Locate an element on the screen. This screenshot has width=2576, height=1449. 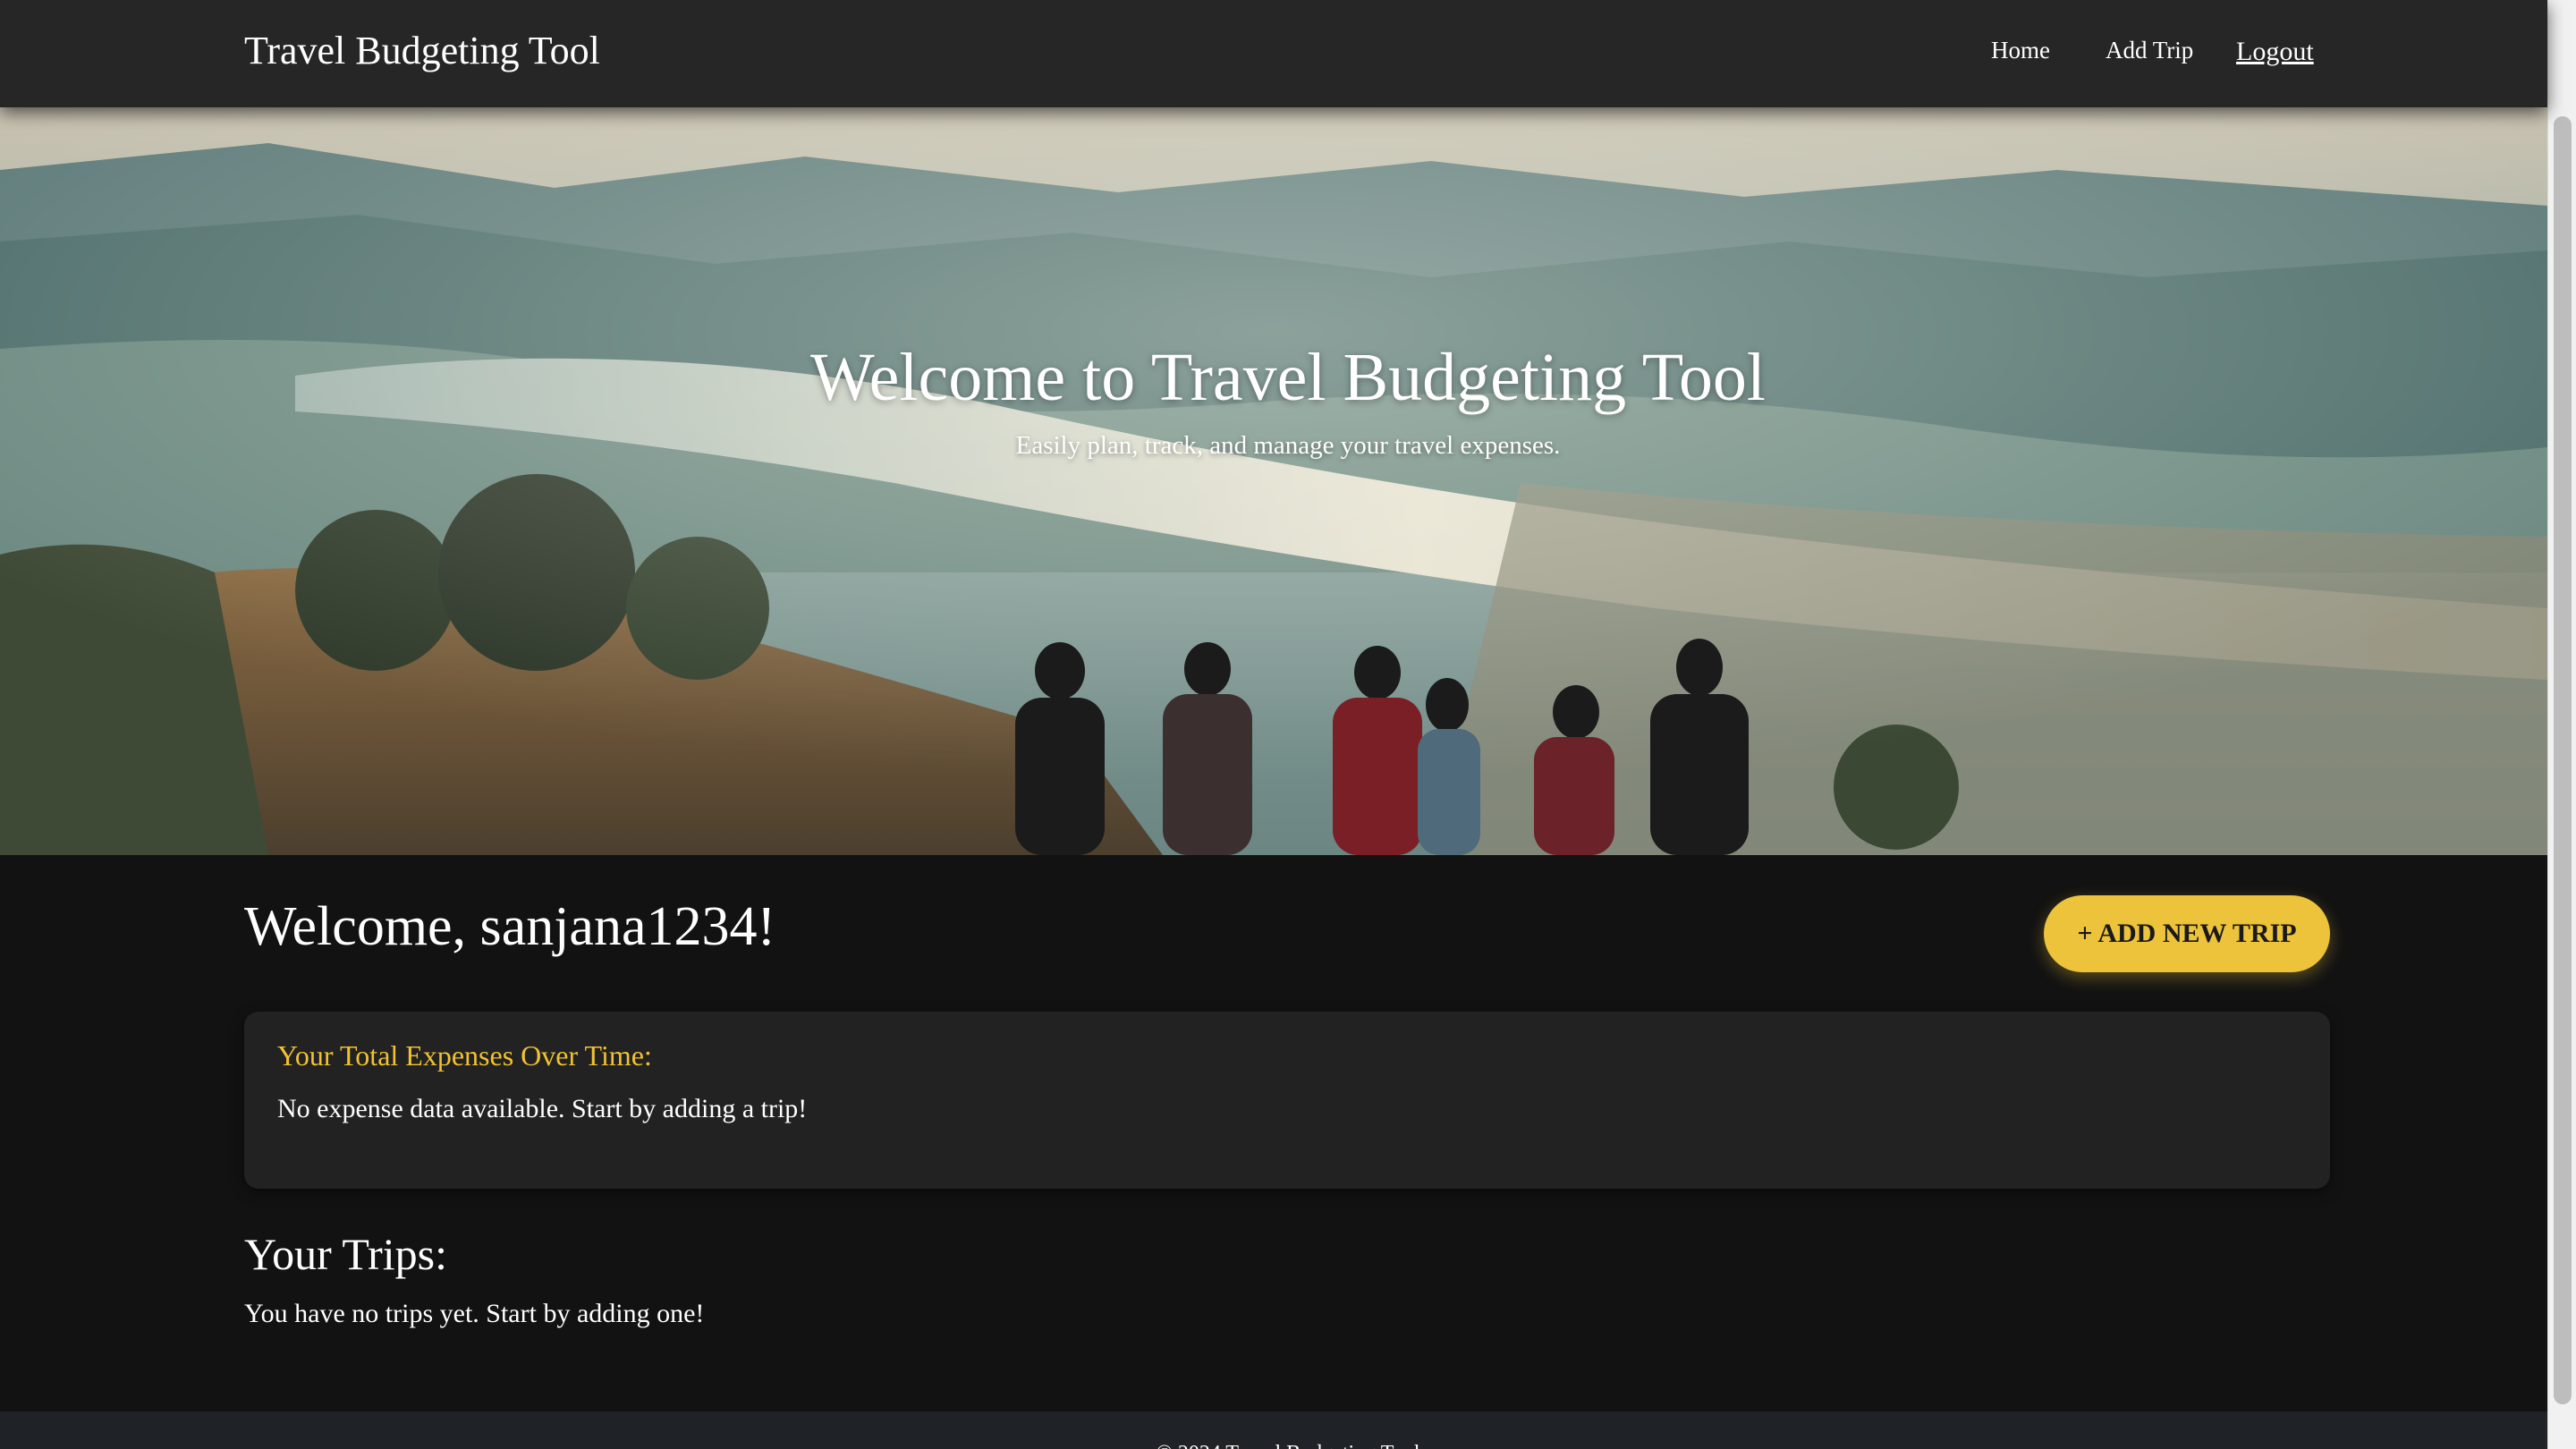
add-new-trip-button: + ADD NEW TRIP is located at coordinates (2187, 933).